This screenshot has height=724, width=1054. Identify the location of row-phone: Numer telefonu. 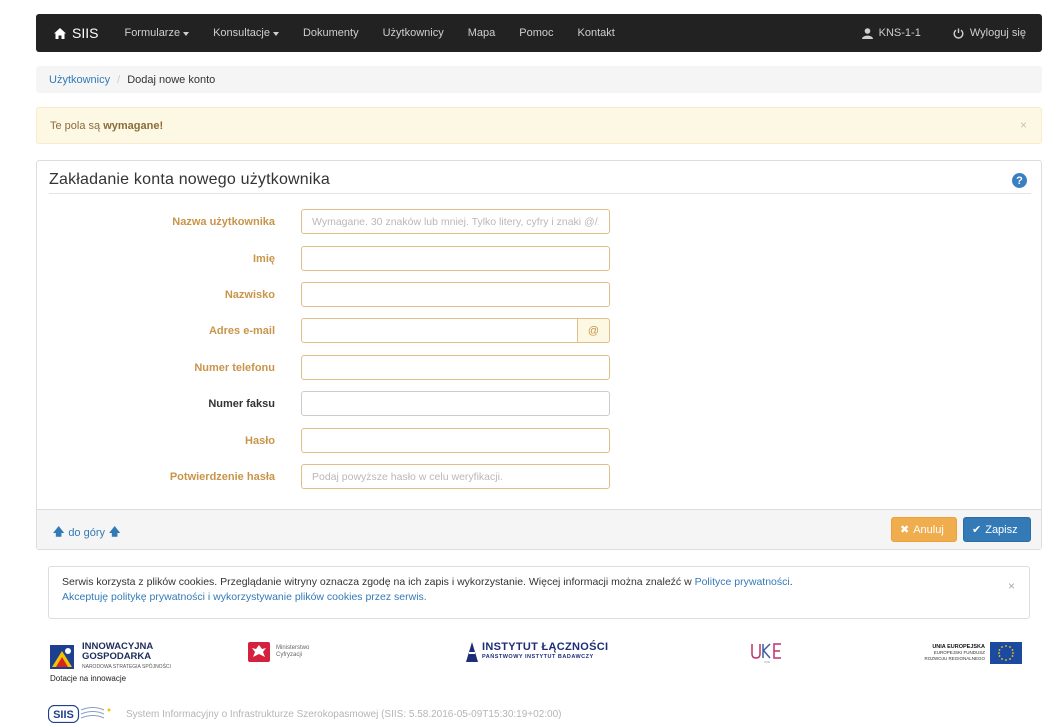
(337, 368).